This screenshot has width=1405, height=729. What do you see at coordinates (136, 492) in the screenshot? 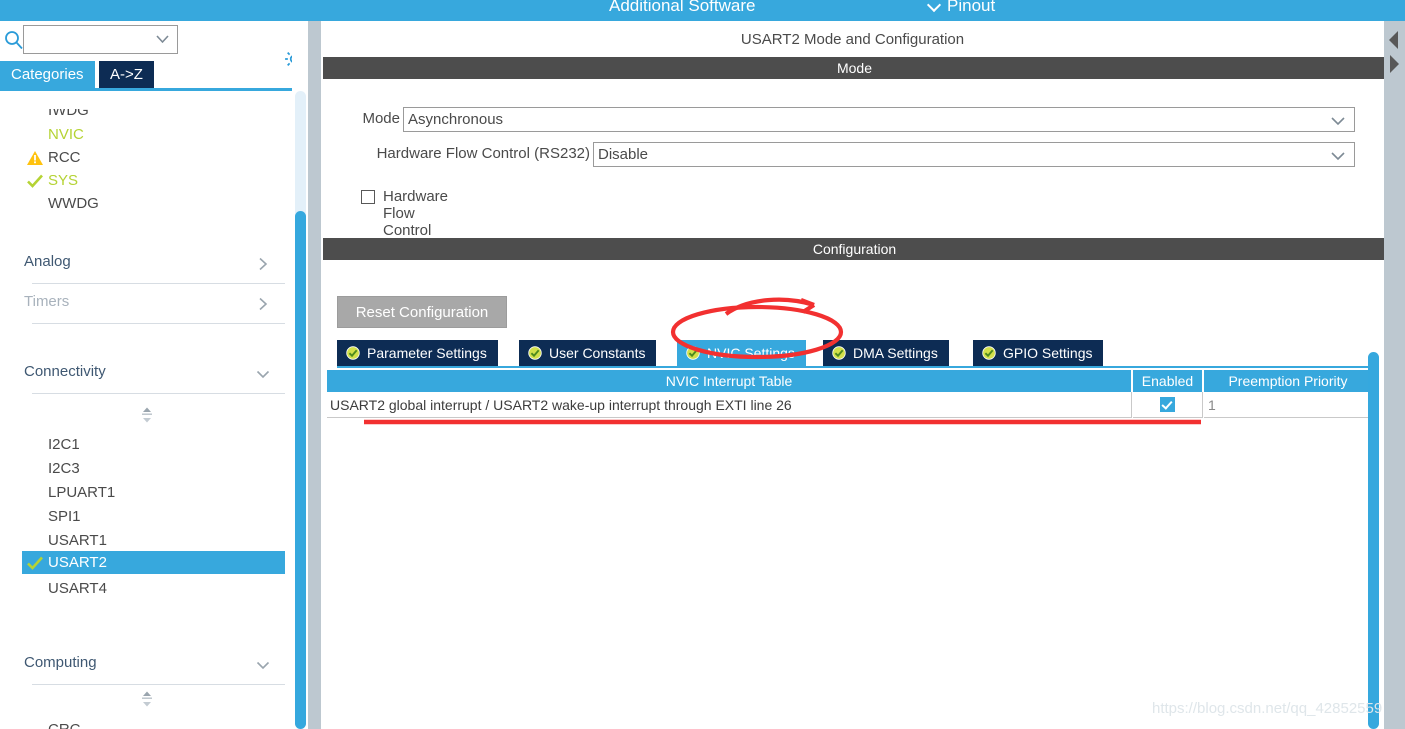
I see `tree-item-lpuart1: LPUART1` at bounding box center [136, 492].